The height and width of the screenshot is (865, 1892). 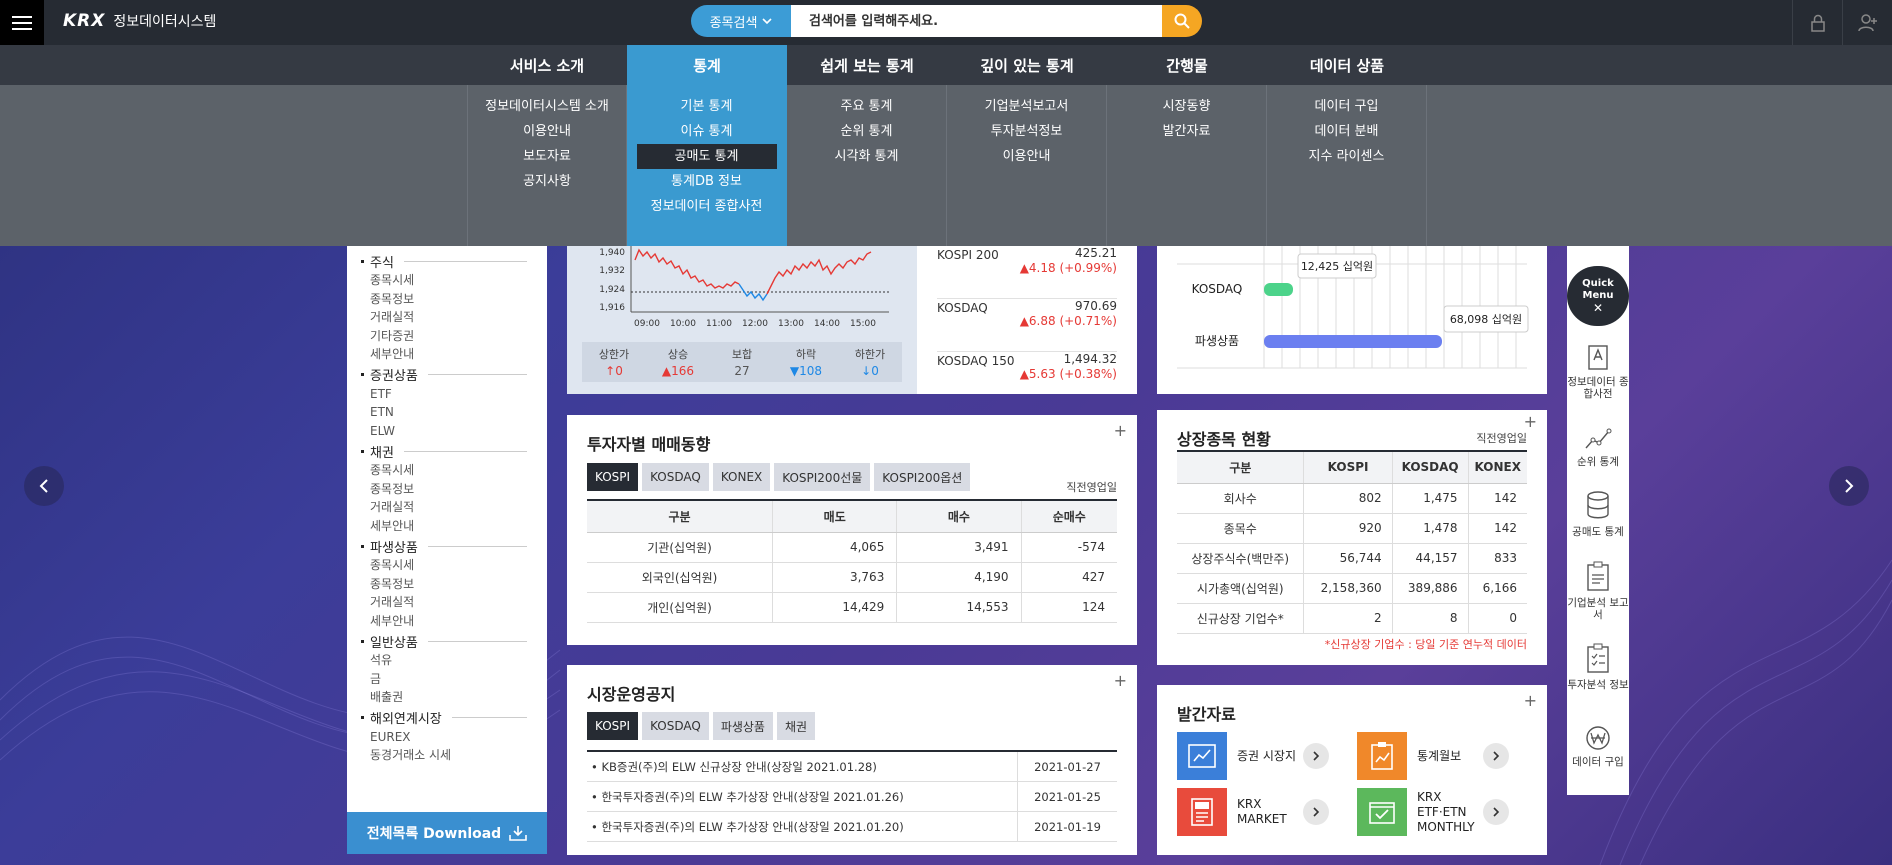 I want to click on nav-link: 기타증권, so click(x=454, y=336).